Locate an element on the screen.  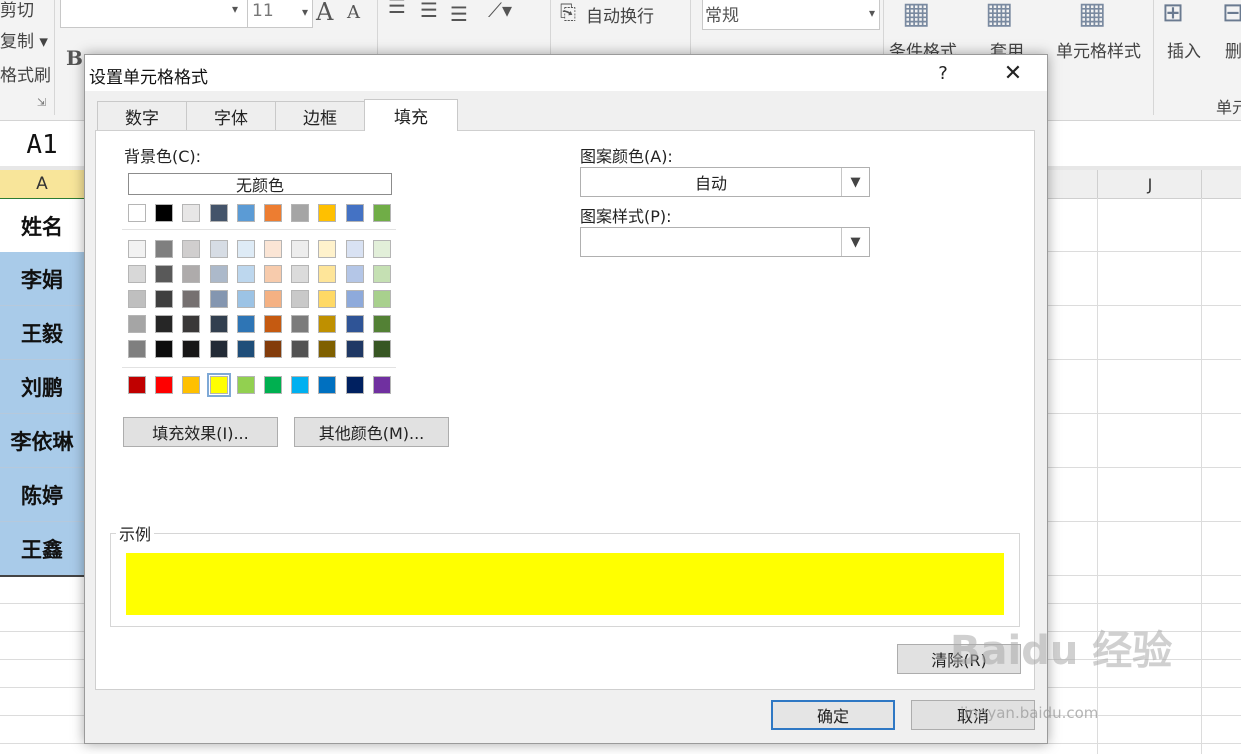
delete-button: 删 is located at coordinates (1233, 49).